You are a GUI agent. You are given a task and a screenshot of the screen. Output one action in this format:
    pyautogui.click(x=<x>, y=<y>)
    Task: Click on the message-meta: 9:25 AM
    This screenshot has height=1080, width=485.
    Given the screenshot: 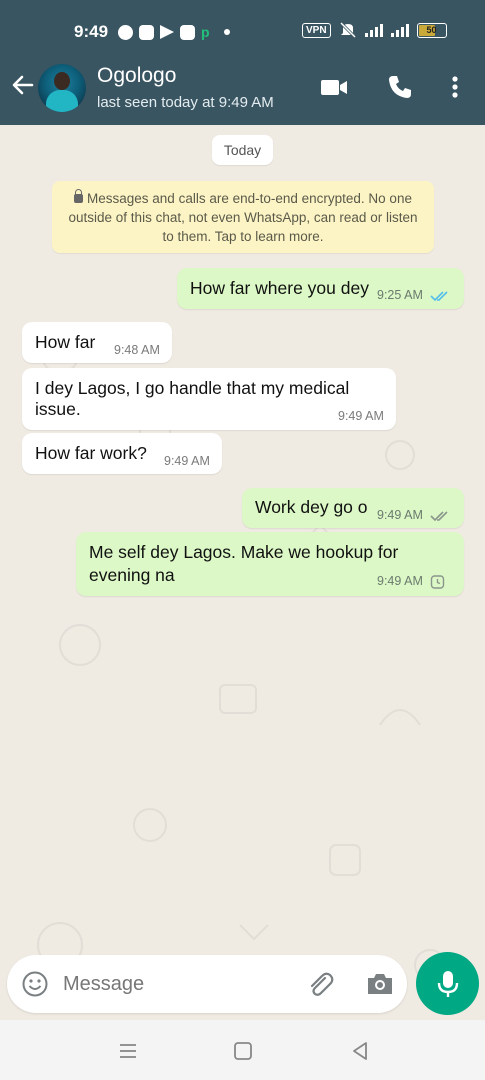 What is the action you would take?
    pyautogui.click(x=413, y=295)
    